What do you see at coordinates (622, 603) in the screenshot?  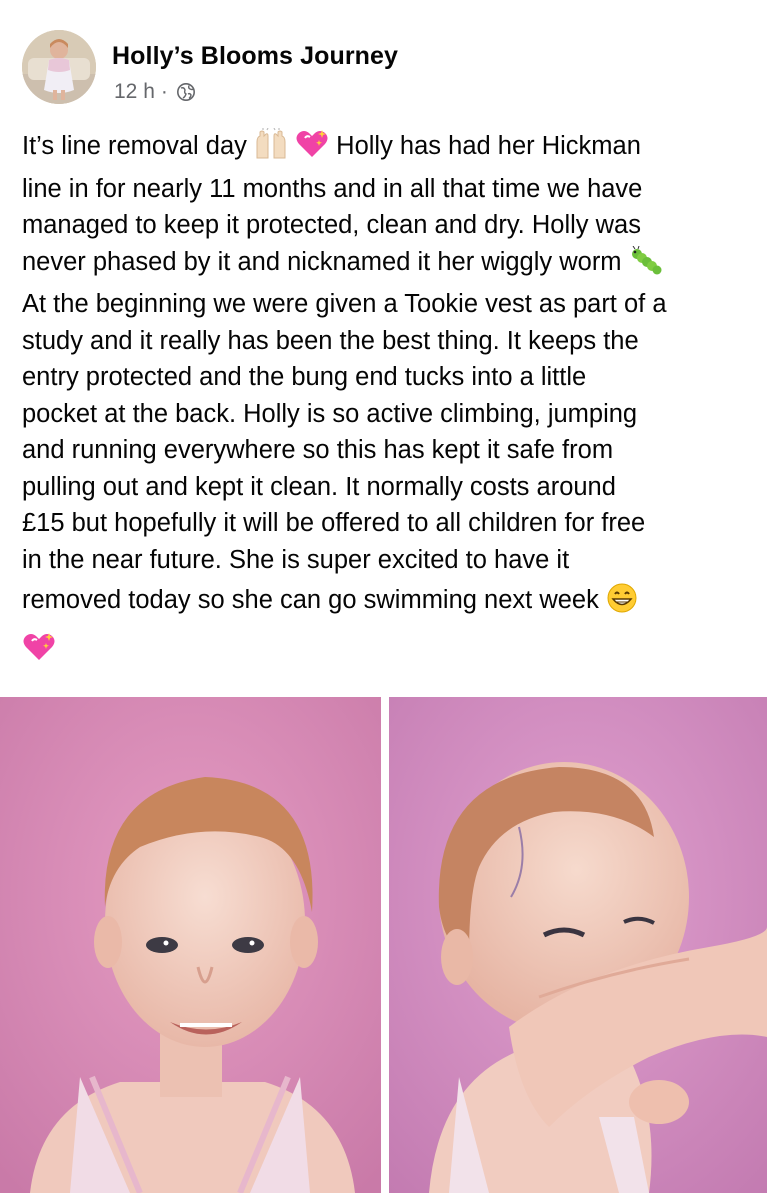 I see `grinning-face-icon` at bounding box center [622, 603].